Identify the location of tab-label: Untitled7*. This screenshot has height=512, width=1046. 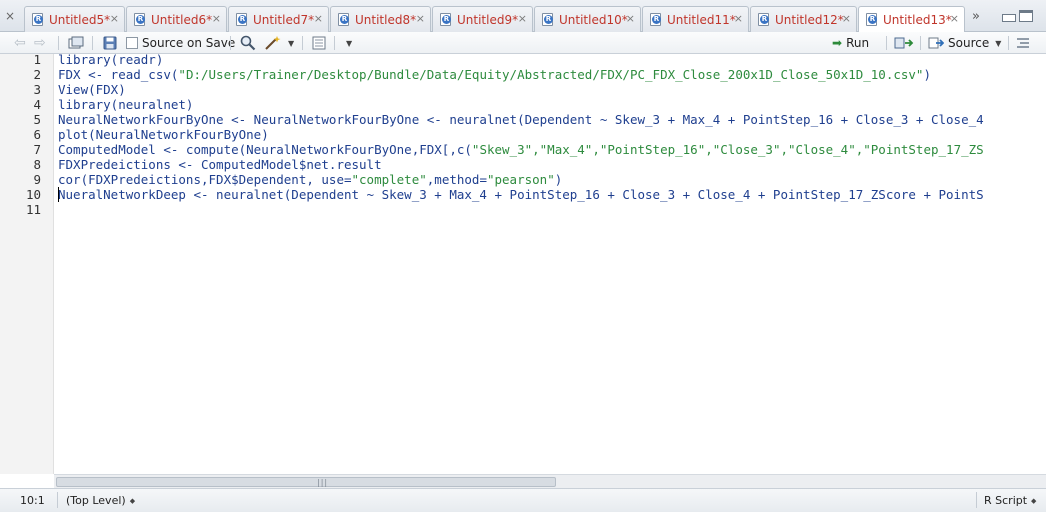
(284, 19).